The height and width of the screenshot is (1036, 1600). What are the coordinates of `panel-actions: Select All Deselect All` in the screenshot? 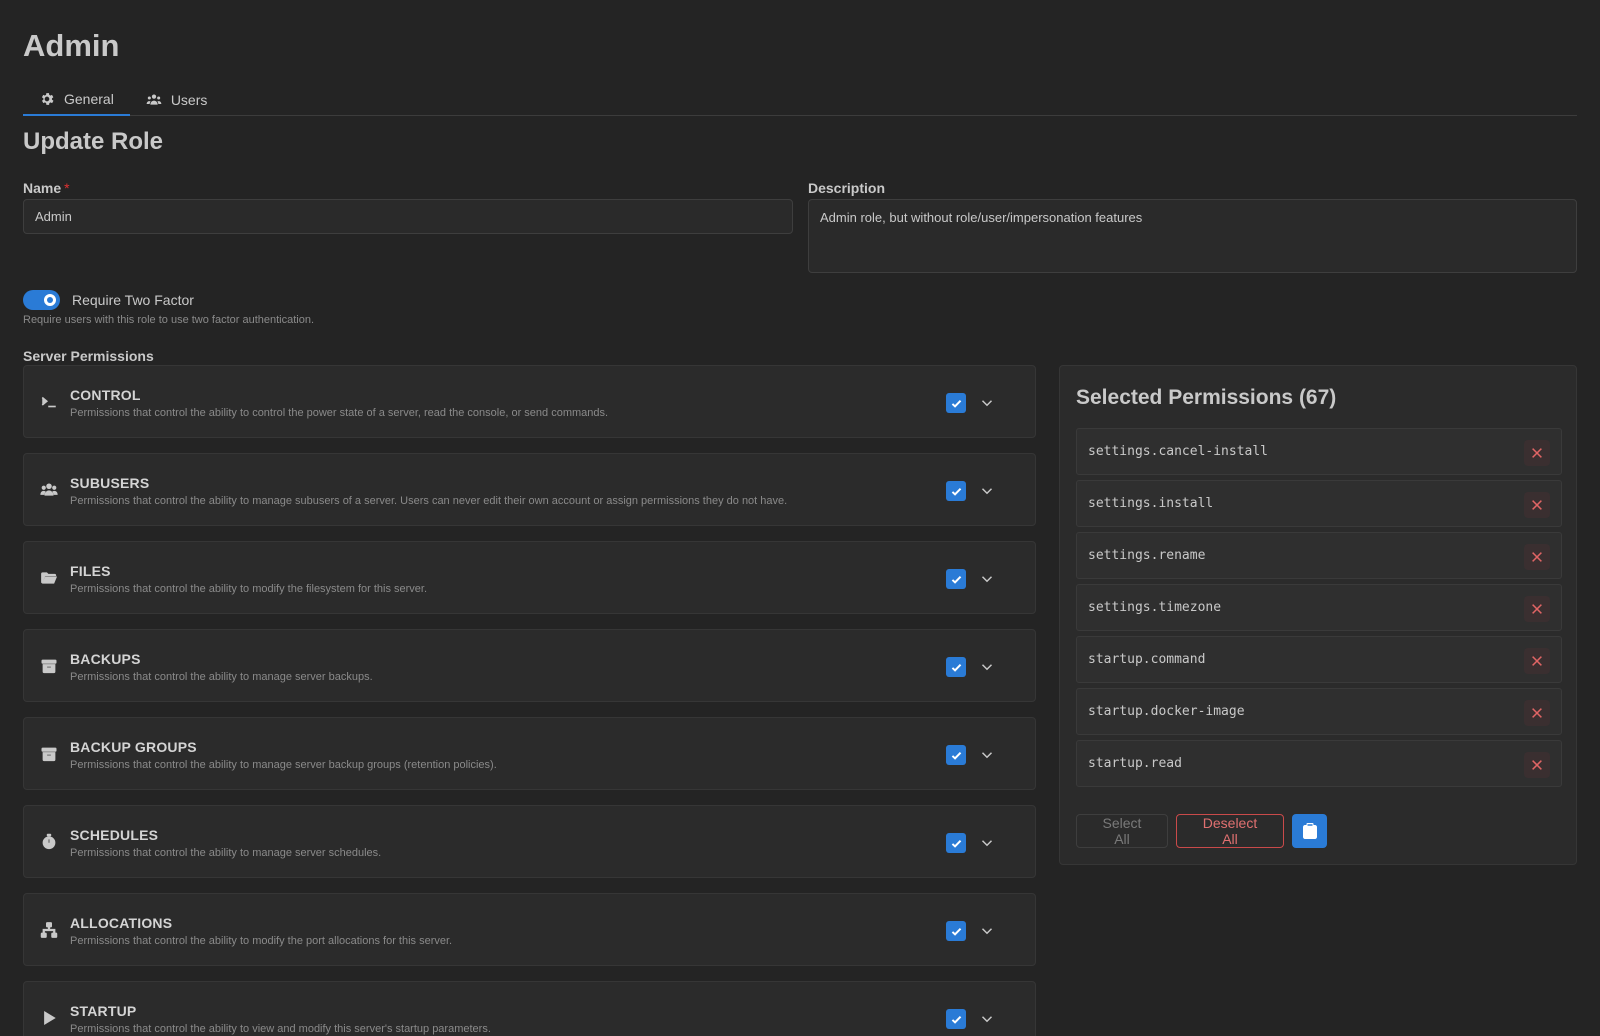 It's located at (1201, 831).